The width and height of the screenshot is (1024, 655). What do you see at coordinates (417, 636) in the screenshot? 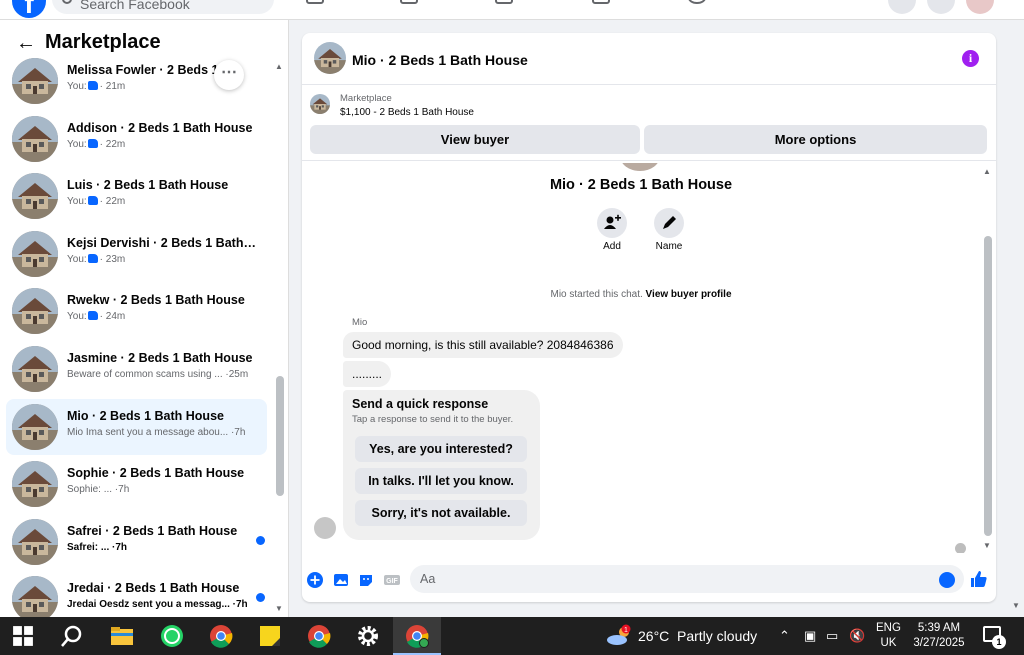
I see `chrome-profile-icon` at bounding box center [417, 636].